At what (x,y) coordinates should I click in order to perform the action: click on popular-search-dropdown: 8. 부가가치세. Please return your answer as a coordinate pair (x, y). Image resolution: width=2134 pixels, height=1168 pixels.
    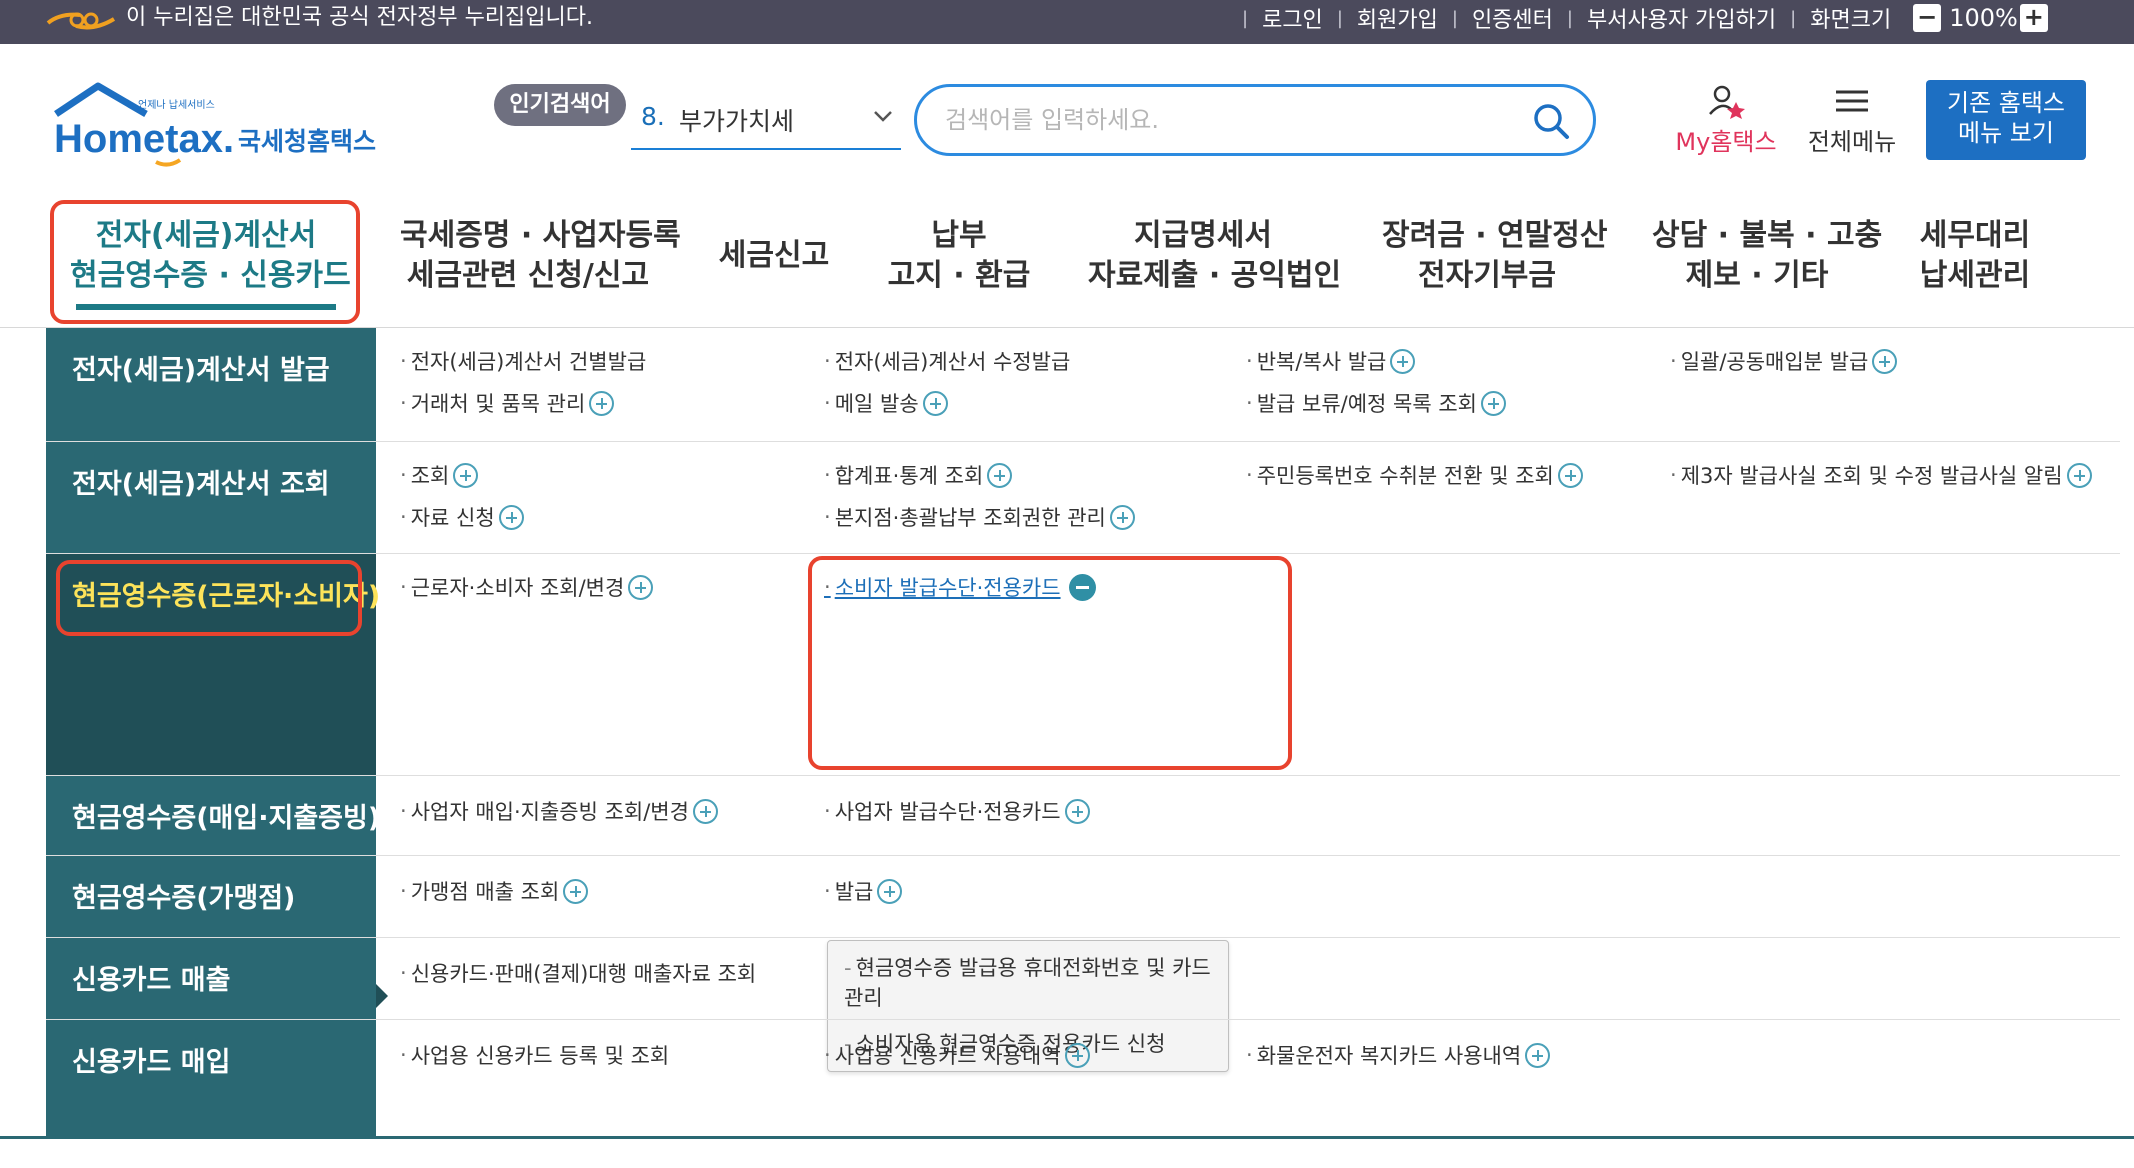
    Looking at the image, I should click on (766, 125).